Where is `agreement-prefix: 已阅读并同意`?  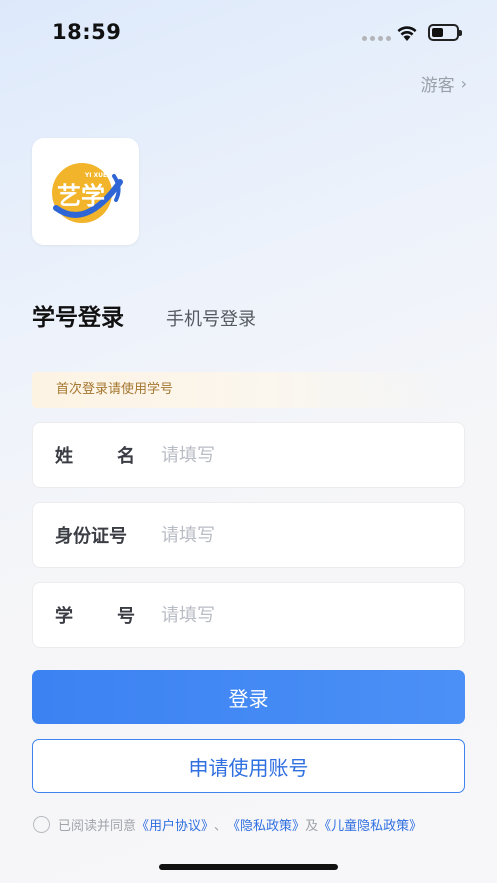
agreement-prefix: 已阅读并同意 is located at coordinates (97, 826).